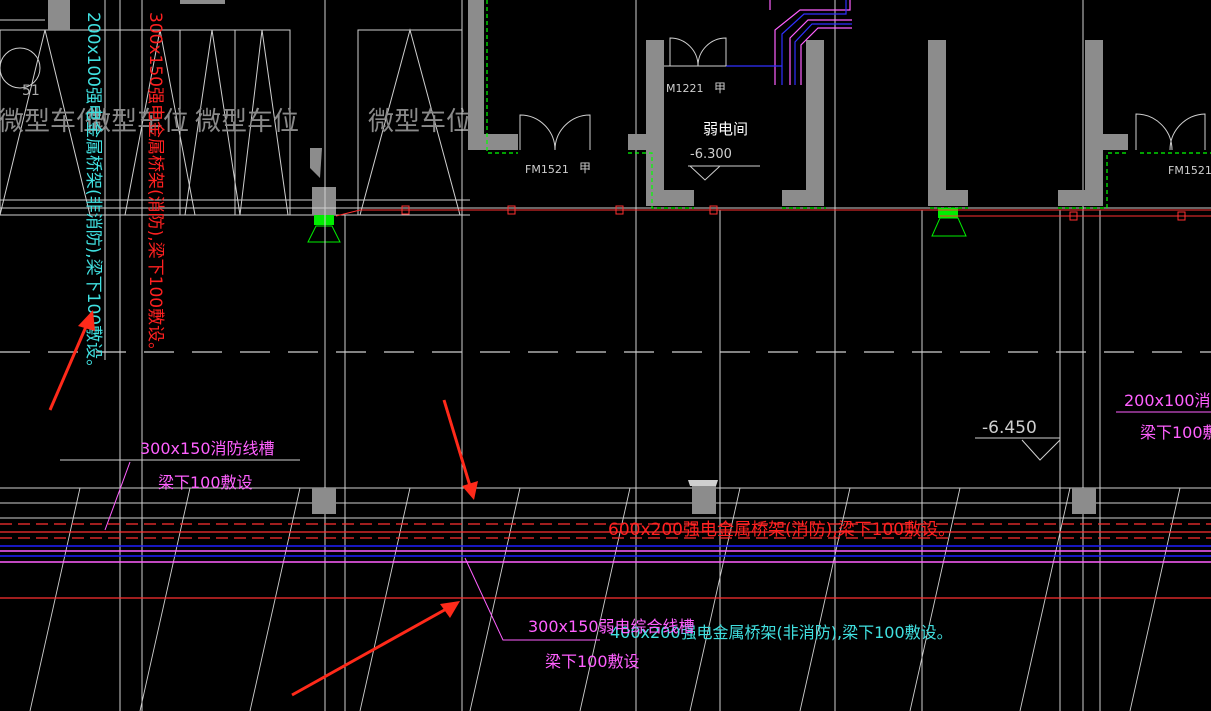  Describe the element at coordinates (324, 195) in the screenshot. I see `column-with-fixture-left` at that location.